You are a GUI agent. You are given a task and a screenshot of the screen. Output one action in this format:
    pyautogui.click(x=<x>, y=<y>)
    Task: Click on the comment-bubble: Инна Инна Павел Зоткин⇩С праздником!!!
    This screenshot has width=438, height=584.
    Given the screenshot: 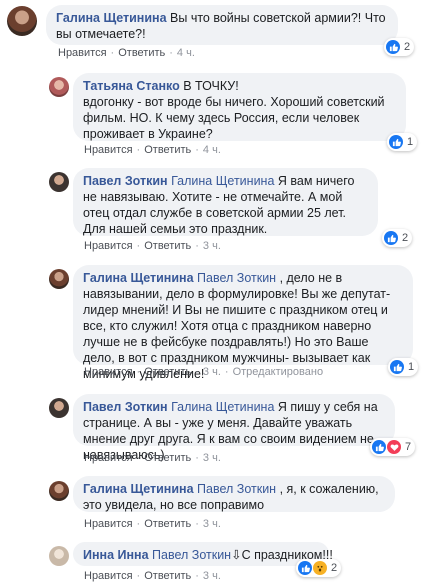 What is the action you would take?
    pyautogui.click(x=203, y=554)
    